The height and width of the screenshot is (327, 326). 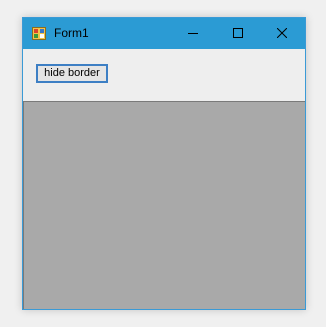 What do you see at coordinates (72, 73) in the screenshot?
I see `hide-border-button: hide border` at bounding box center [72, 73].